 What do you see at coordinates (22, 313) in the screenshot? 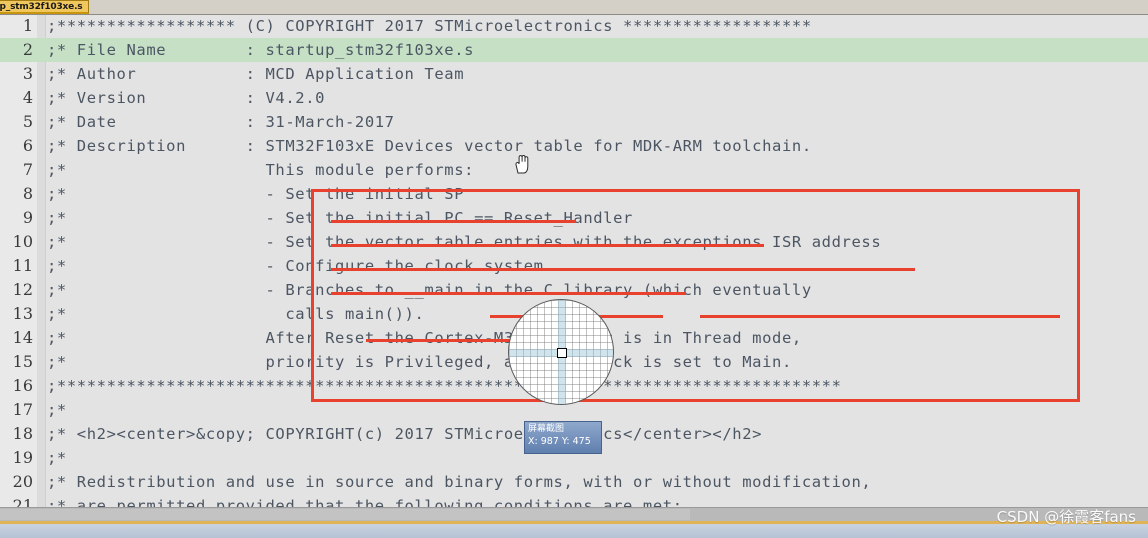
I see `line-number: 13` at bounding box center [22, 313].